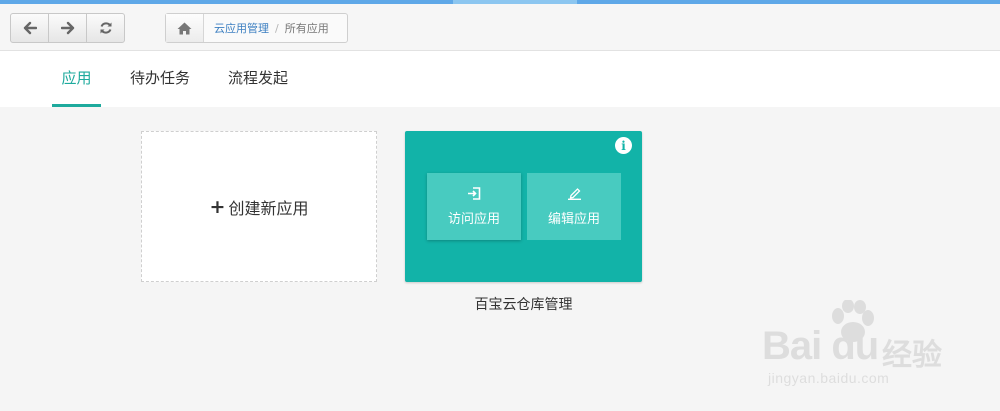  Describe the element at coordinates (258, 79) in the screenshot. I see `tab-start-process: 流程发起` at that location.